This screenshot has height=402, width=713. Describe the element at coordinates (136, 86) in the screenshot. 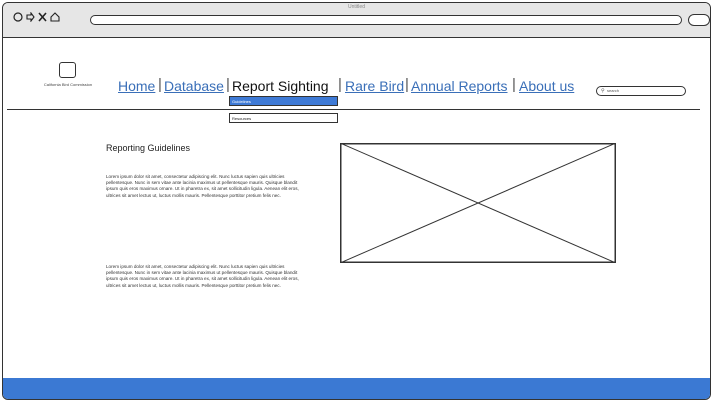

I see `nav-home: Home` at that location.